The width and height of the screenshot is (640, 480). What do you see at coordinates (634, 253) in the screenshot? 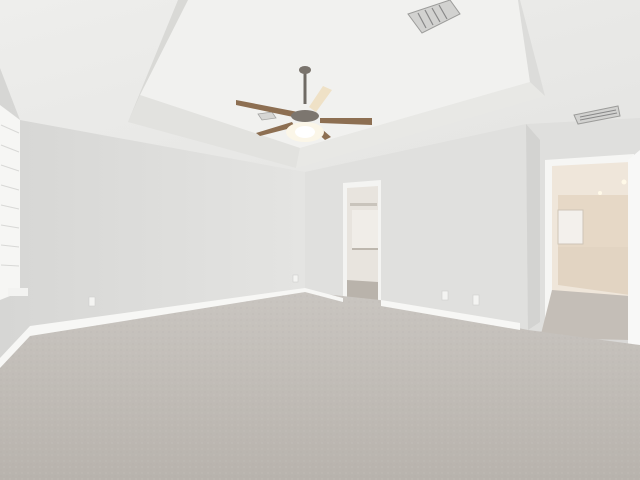
I see `open-door` at bounding box center [634, 253].